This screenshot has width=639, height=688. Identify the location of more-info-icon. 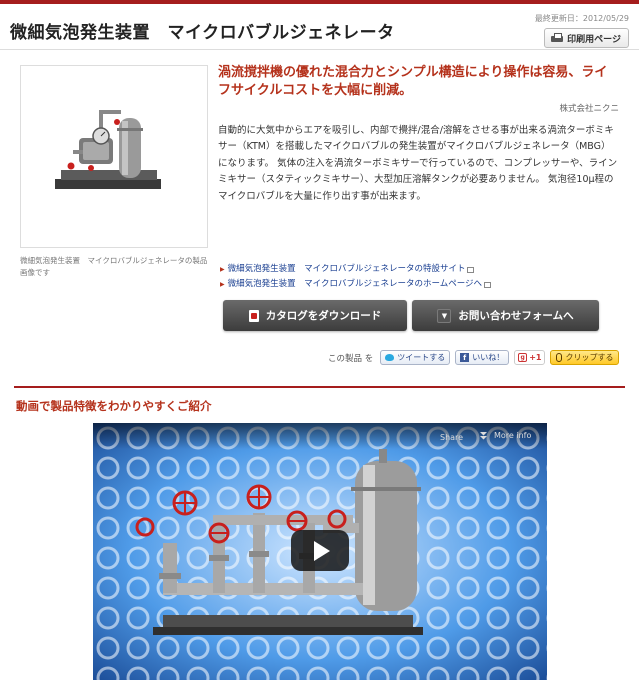
(483, 435).